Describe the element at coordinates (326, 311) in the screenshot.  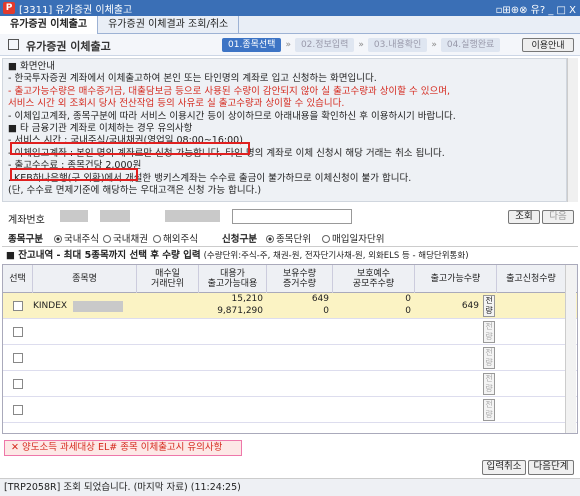
I see `margin-qty: 0` at that location.